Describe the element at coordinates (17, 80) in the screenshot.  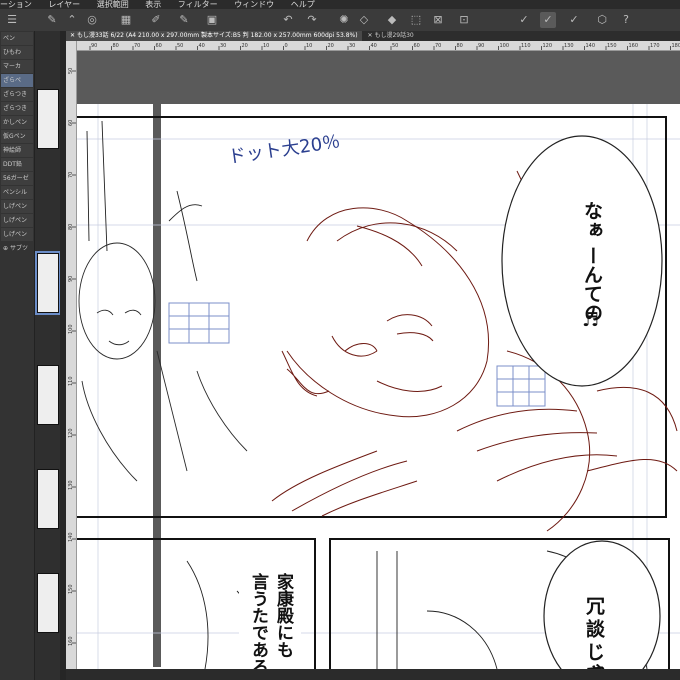
I see `brush-item-selected: ざらペ` at that location.